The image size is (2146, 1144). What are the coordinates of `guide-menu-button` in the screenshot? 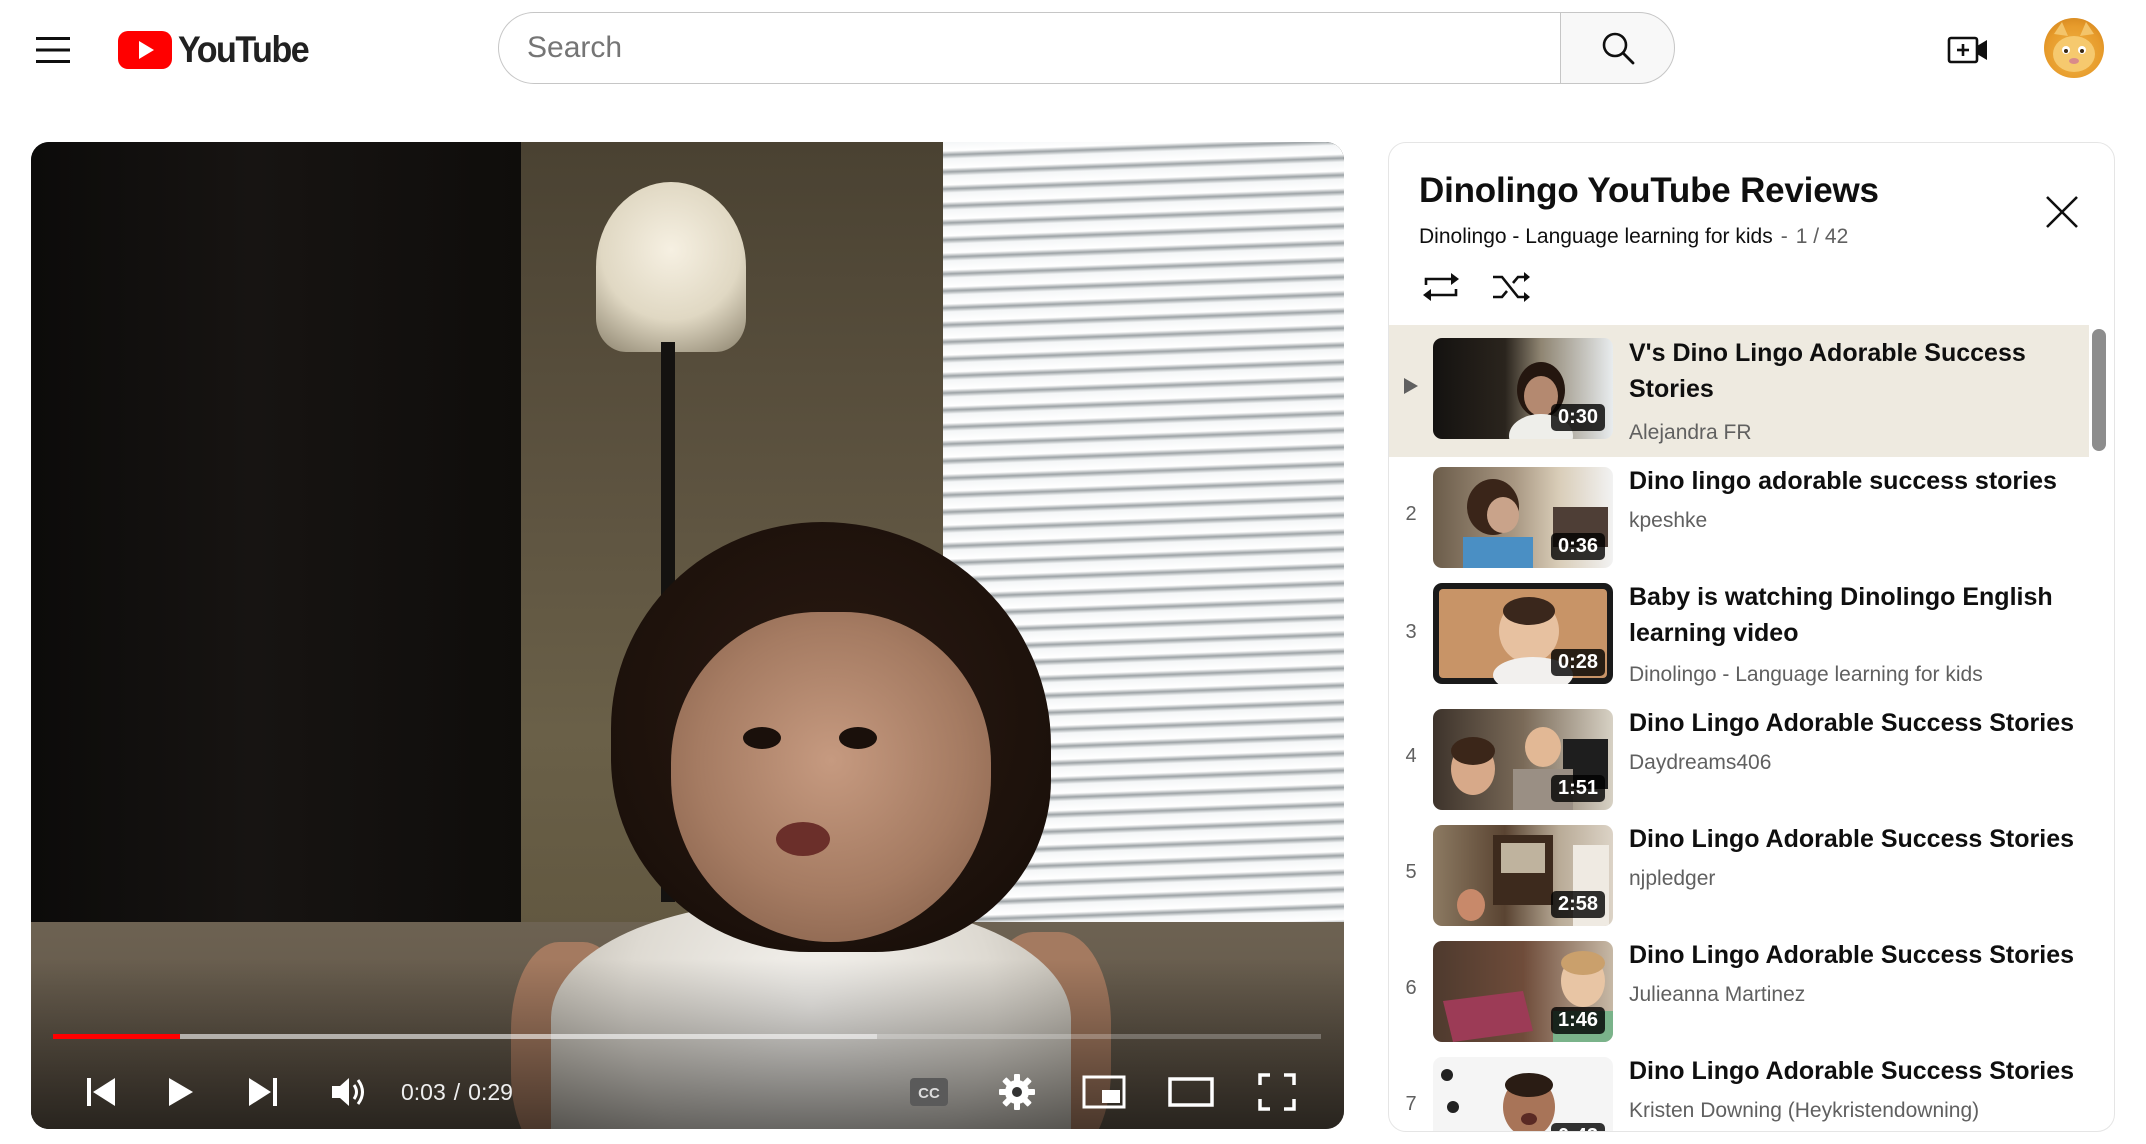 It's located at (53, 50).